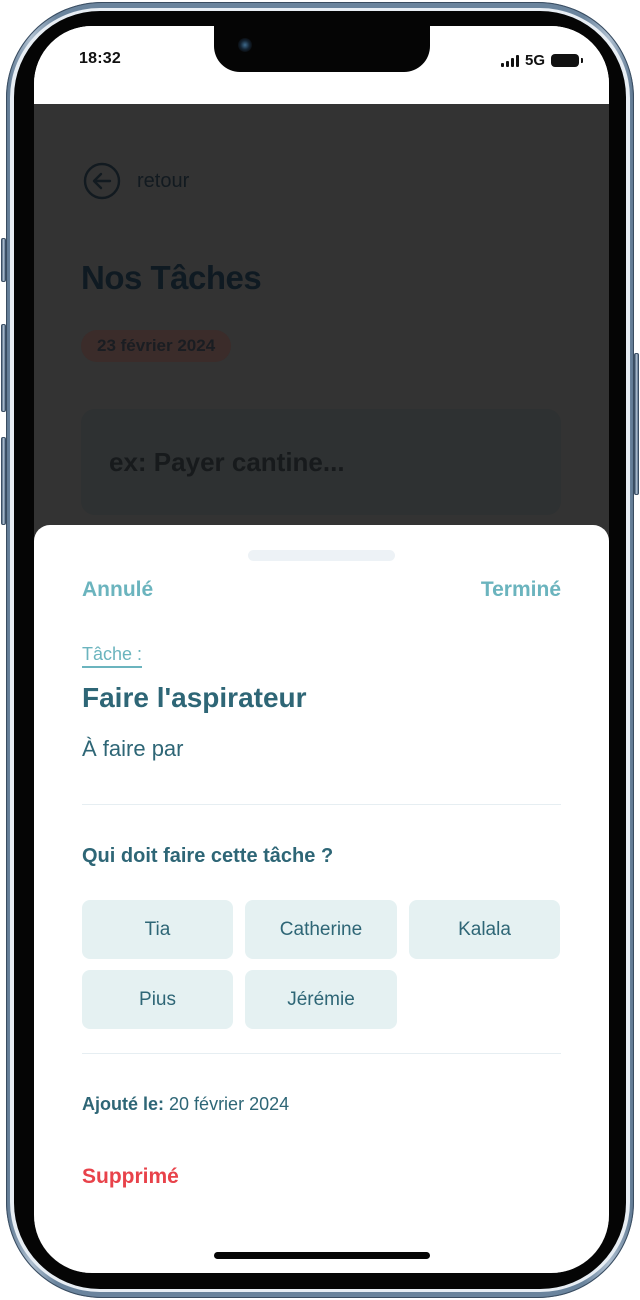  I want to click on status-time: 18:32, so click(100, 58).